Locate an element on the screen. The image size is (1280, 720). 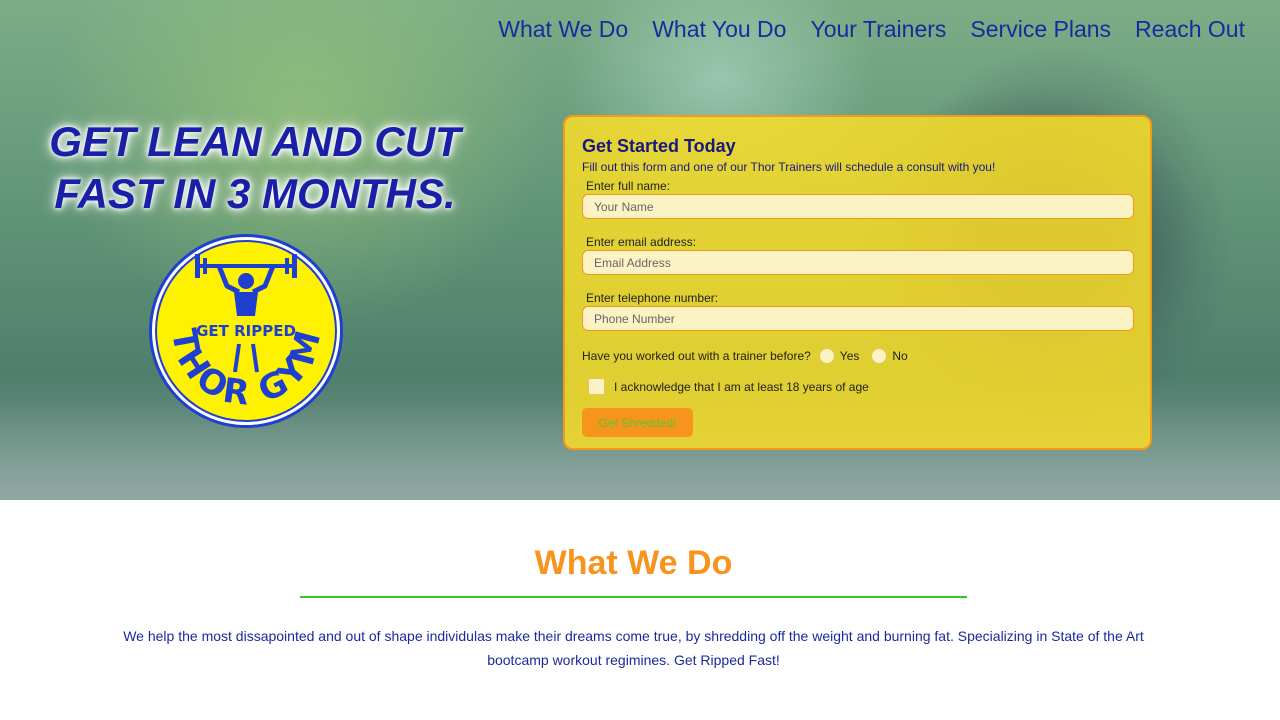
hero-headline: GET LEAN AND CUT FAST IN 3 MONTHS. is located at coordinates (255, 168).